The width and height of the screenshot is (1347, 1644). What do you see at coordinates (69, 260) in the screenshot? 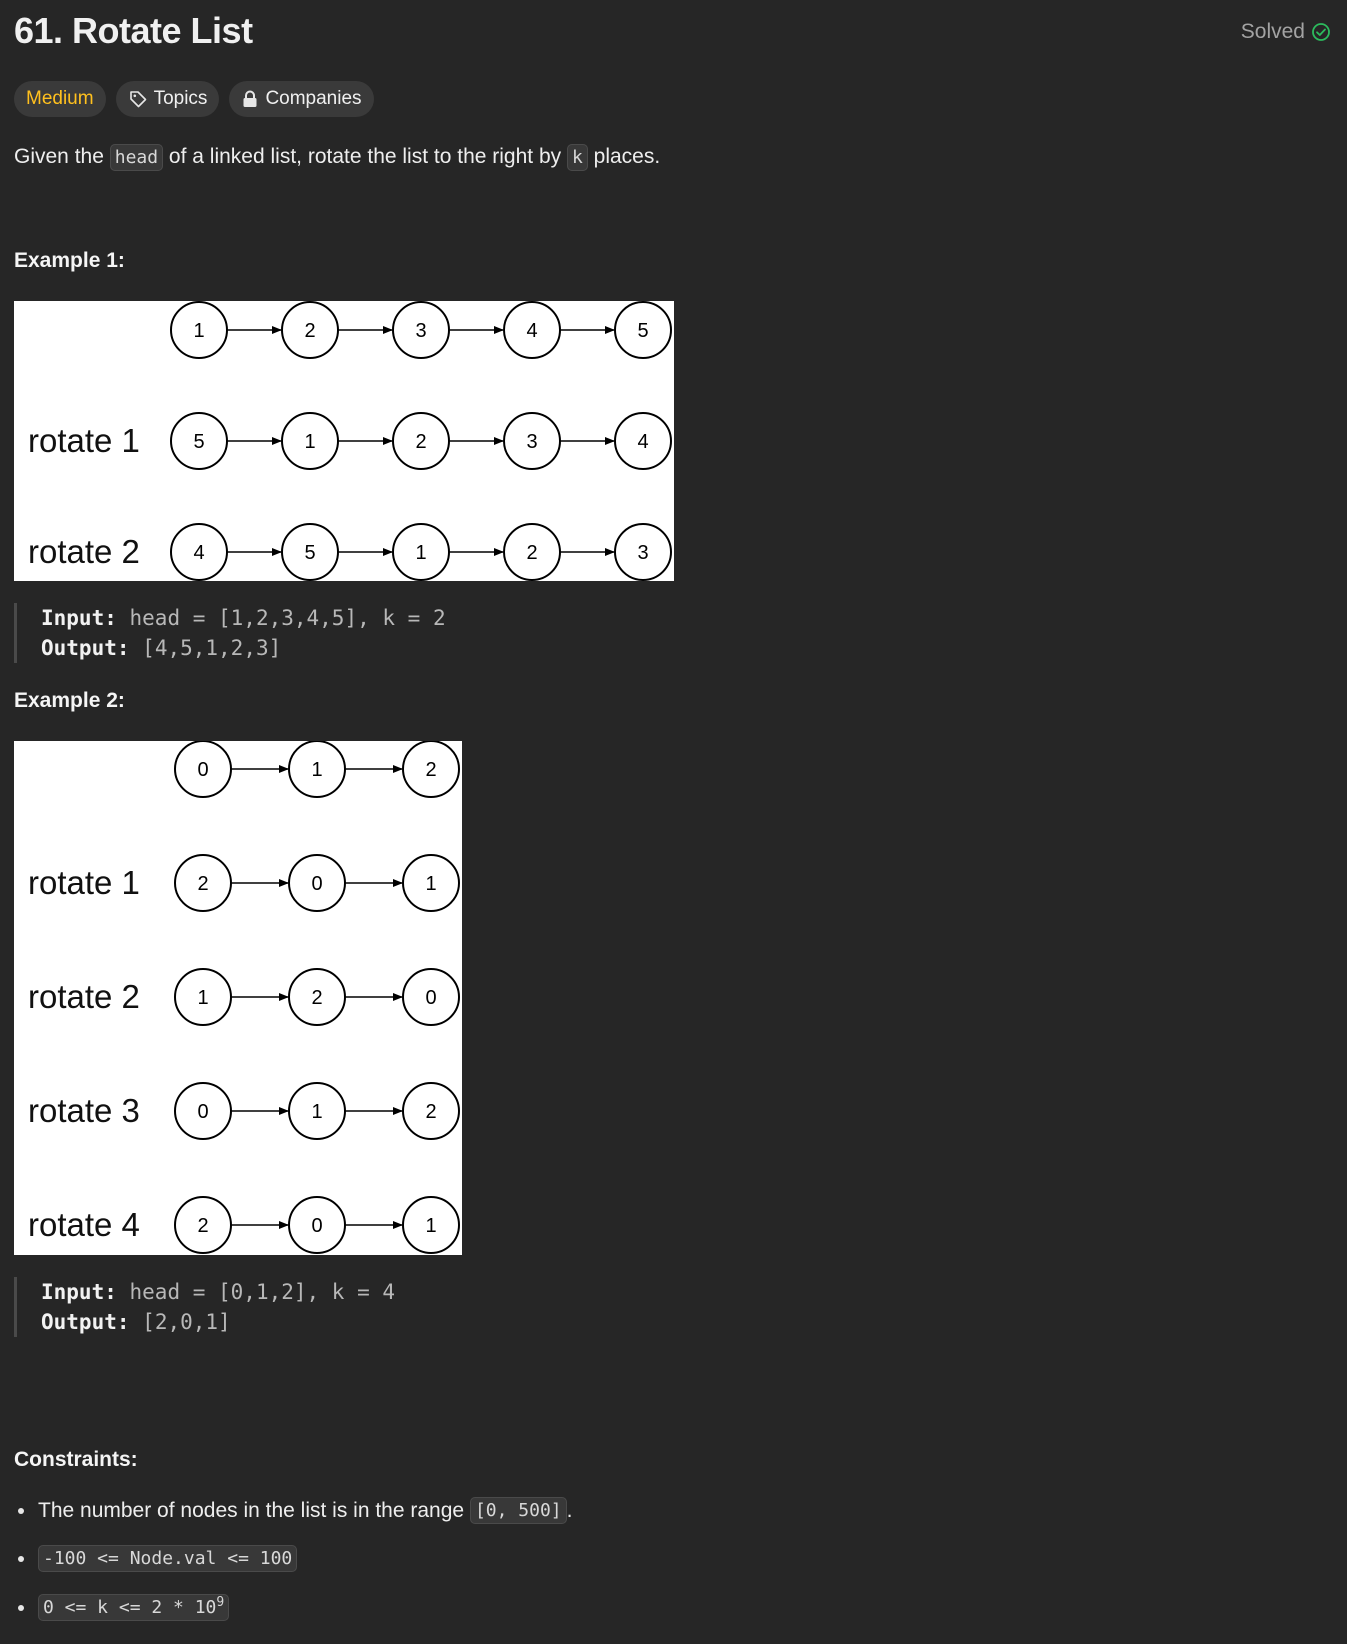
I see `example-1-title: Example 1:` at bounding box center [69, 260].